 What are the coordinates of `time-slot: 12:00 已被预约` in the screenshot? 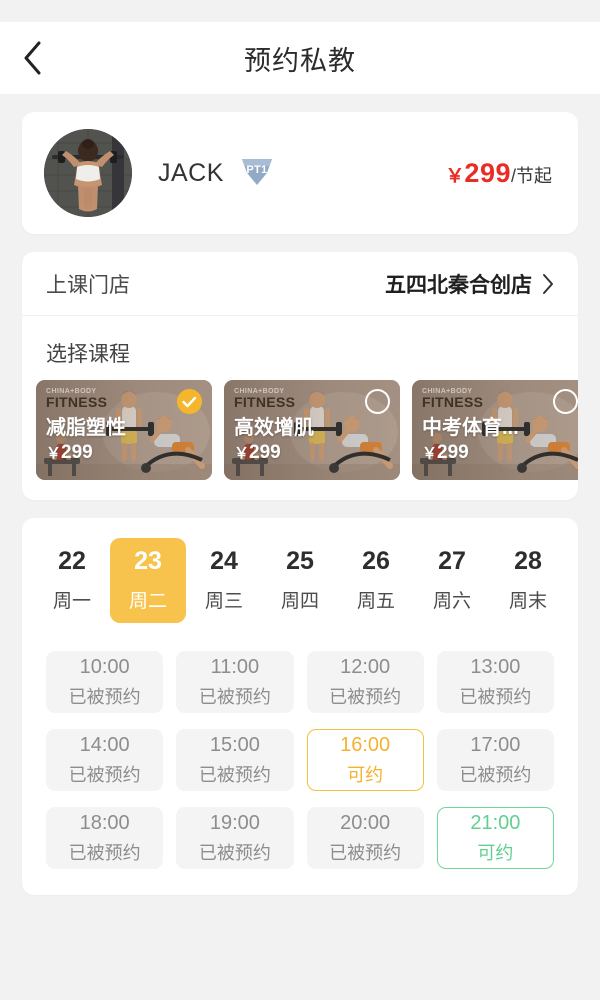 It's located at (365, 682).